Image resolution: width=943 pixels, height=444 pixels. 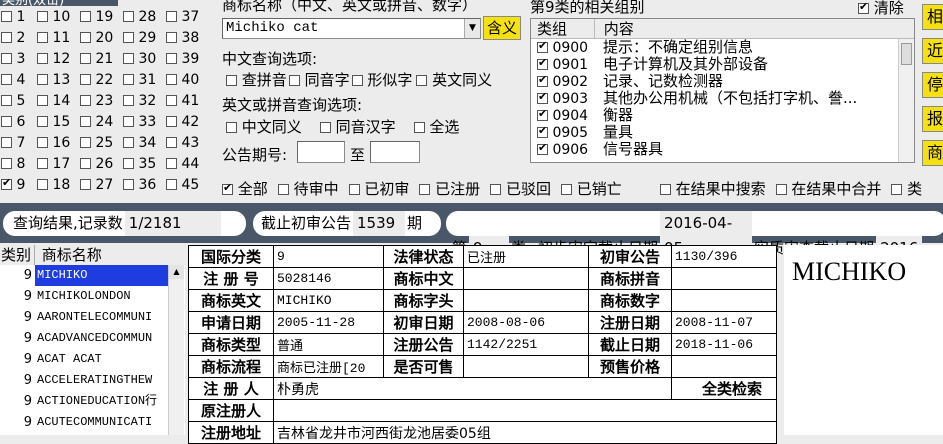 I want to click on result-row: 9 ACAT ACAT, so click(x=92, y=359).